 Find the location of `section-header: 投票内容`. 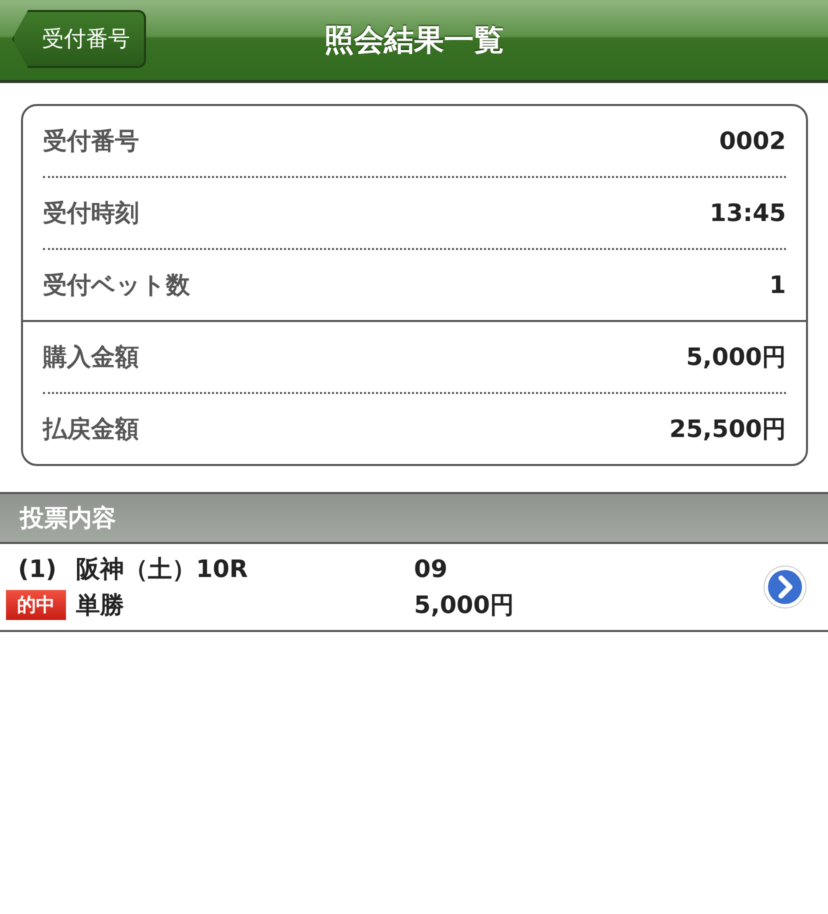

section-header: 投票内容 is located at coordinates (414, 518).